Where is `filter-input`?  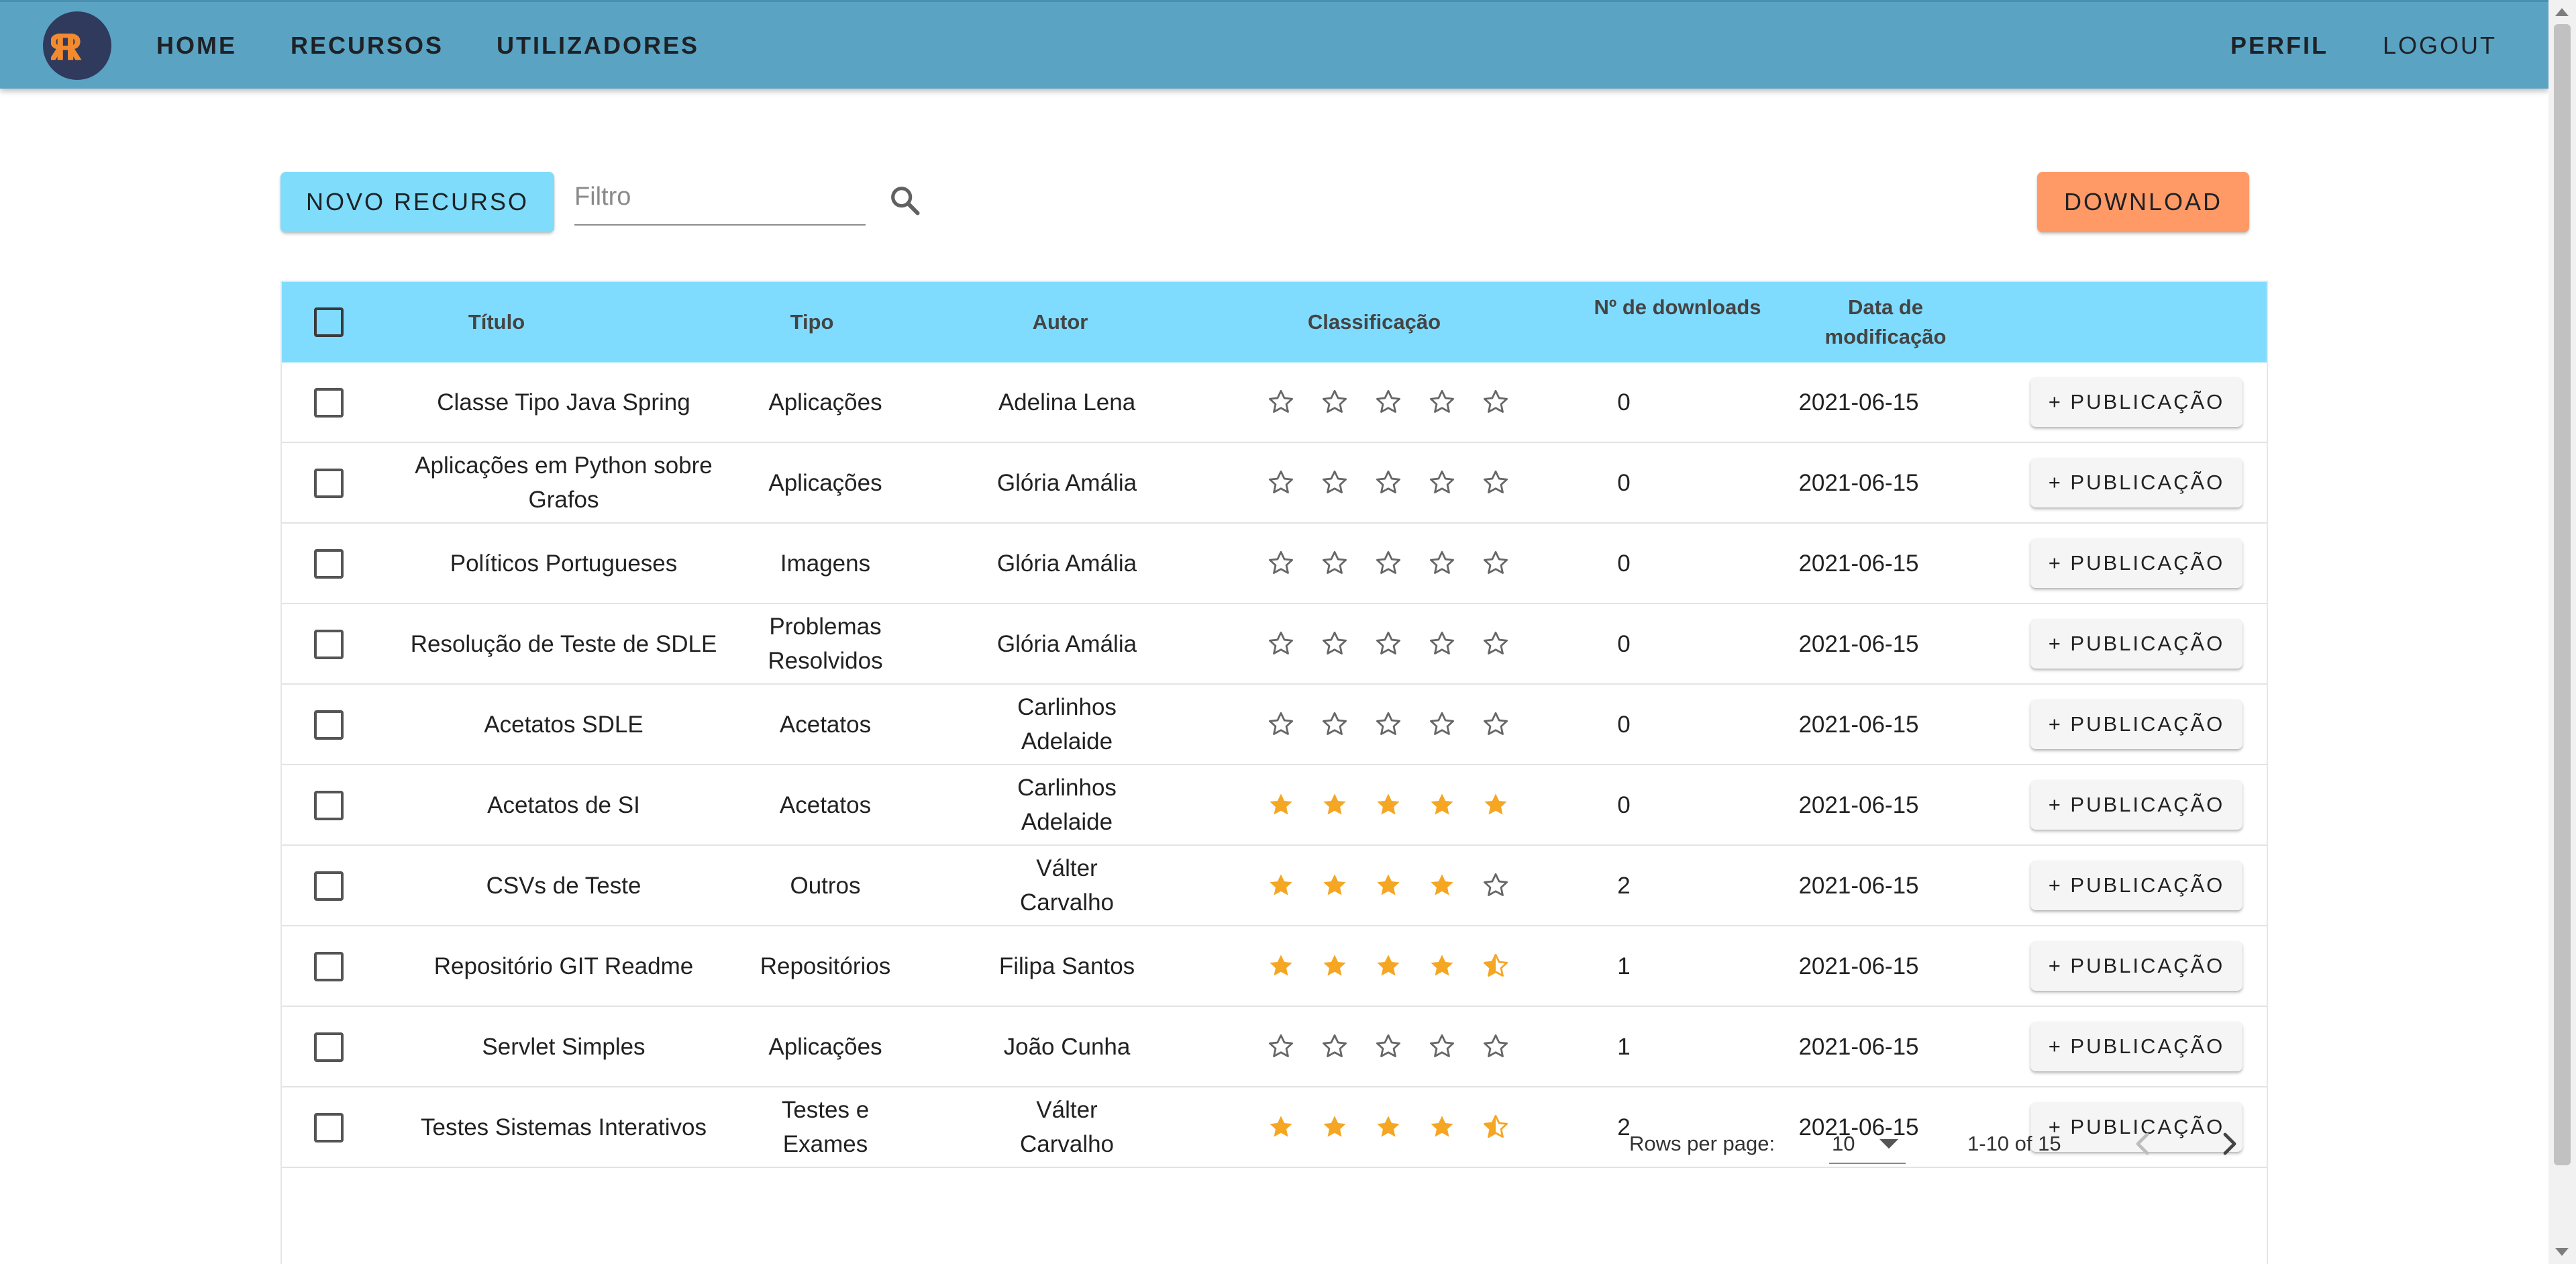 filter-input is located at coordinates (720, 194).